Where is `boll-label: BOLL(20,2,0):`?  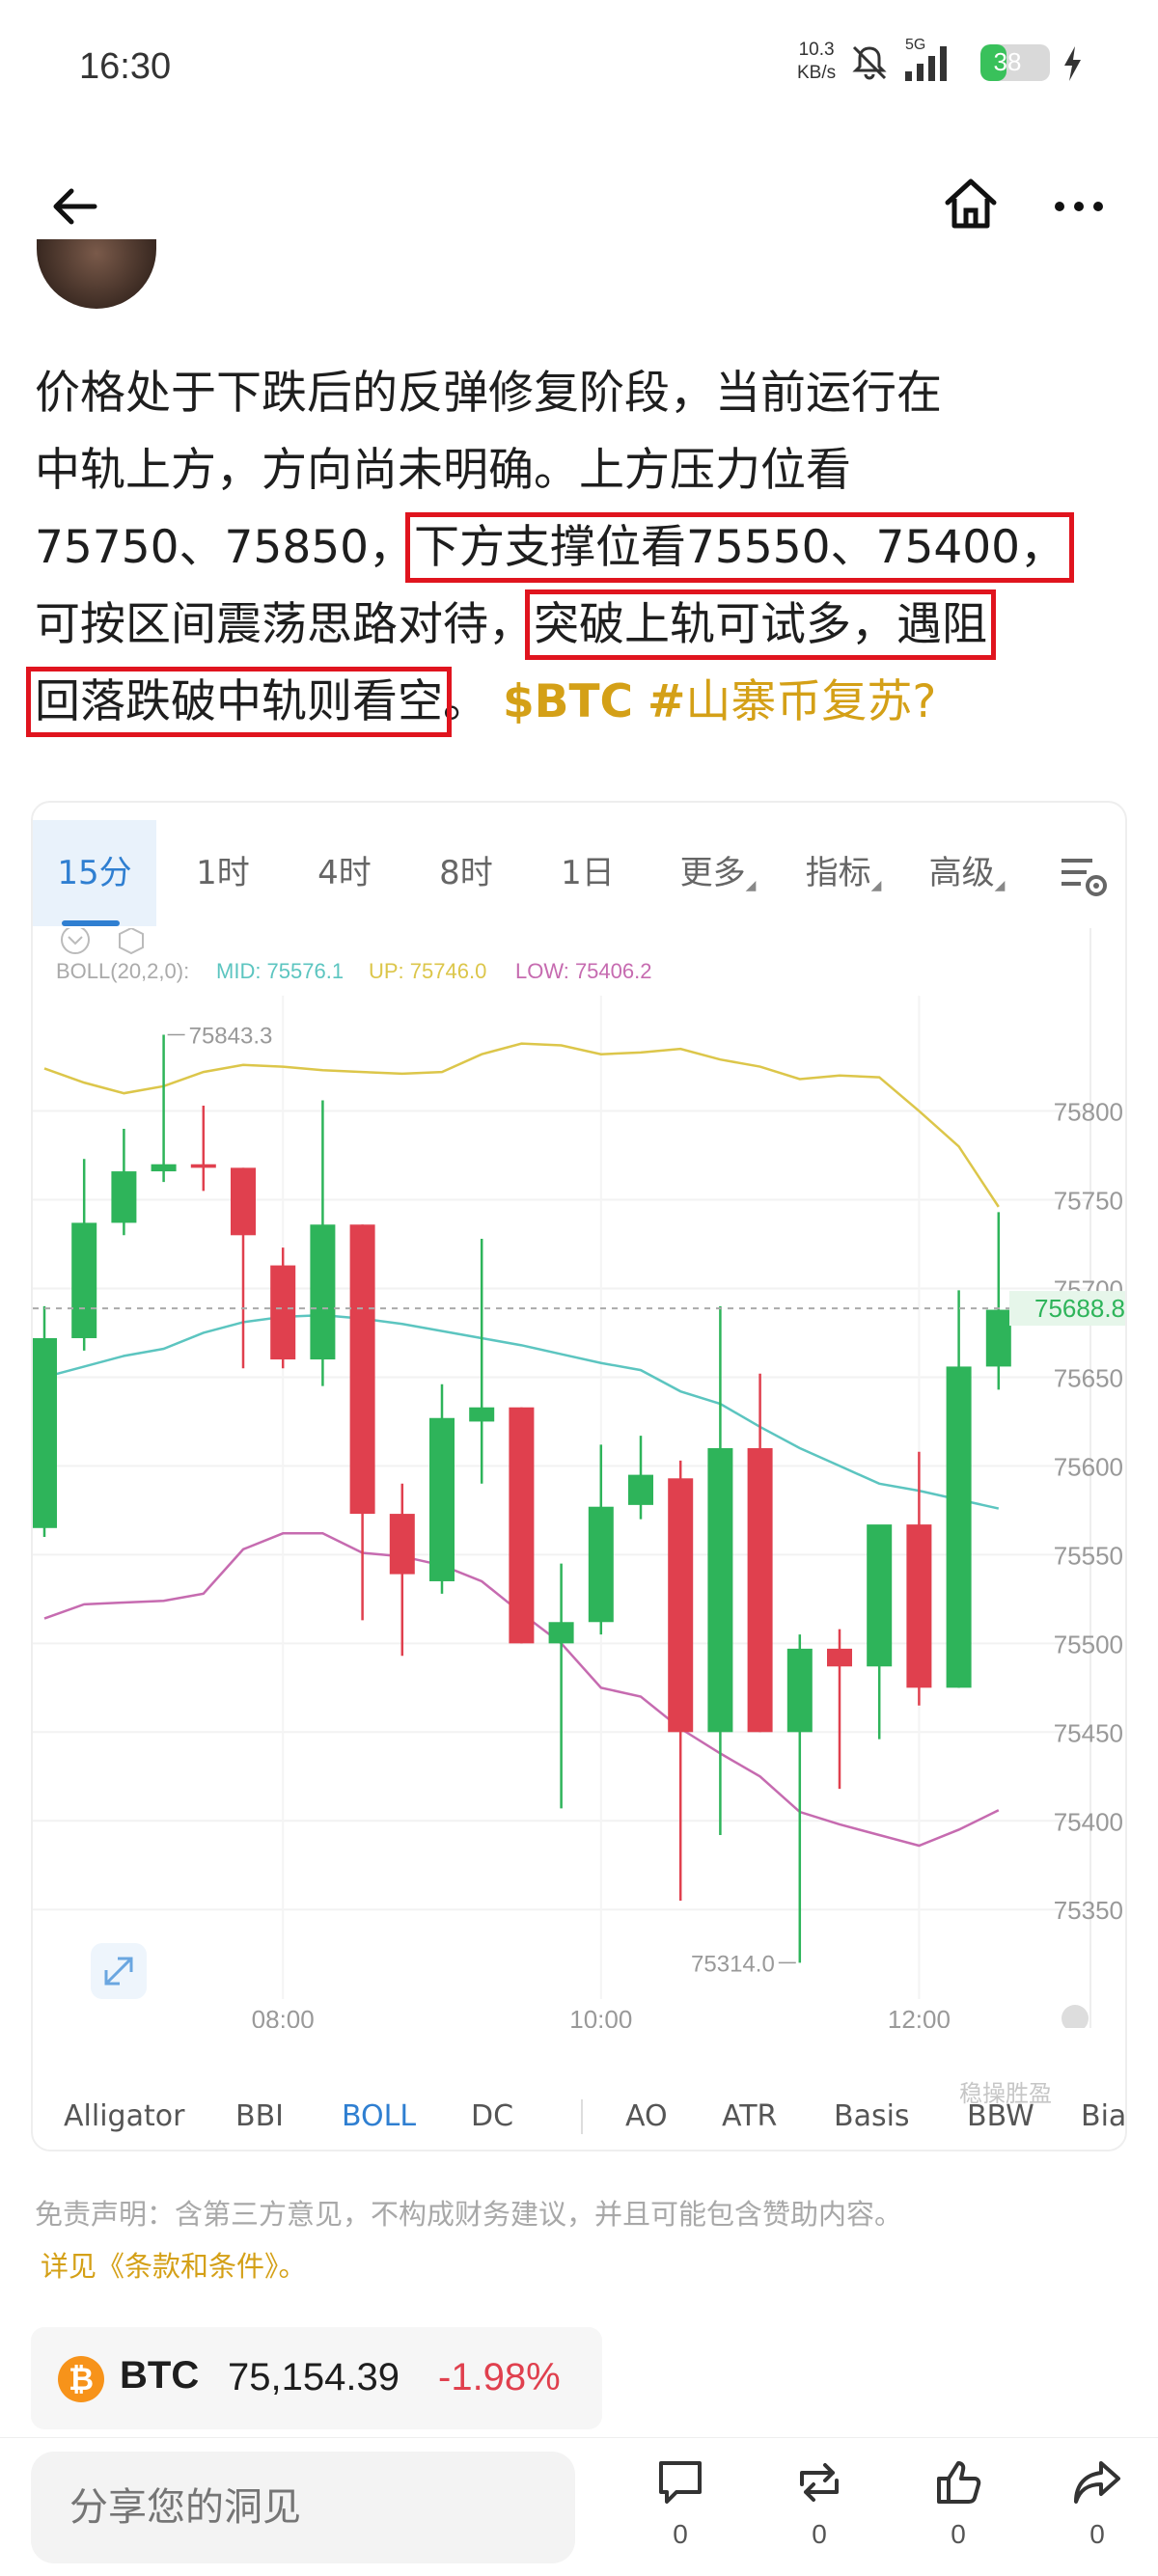 boll-label: BOLL(20,2,0): is located at coordinates (122, 971).